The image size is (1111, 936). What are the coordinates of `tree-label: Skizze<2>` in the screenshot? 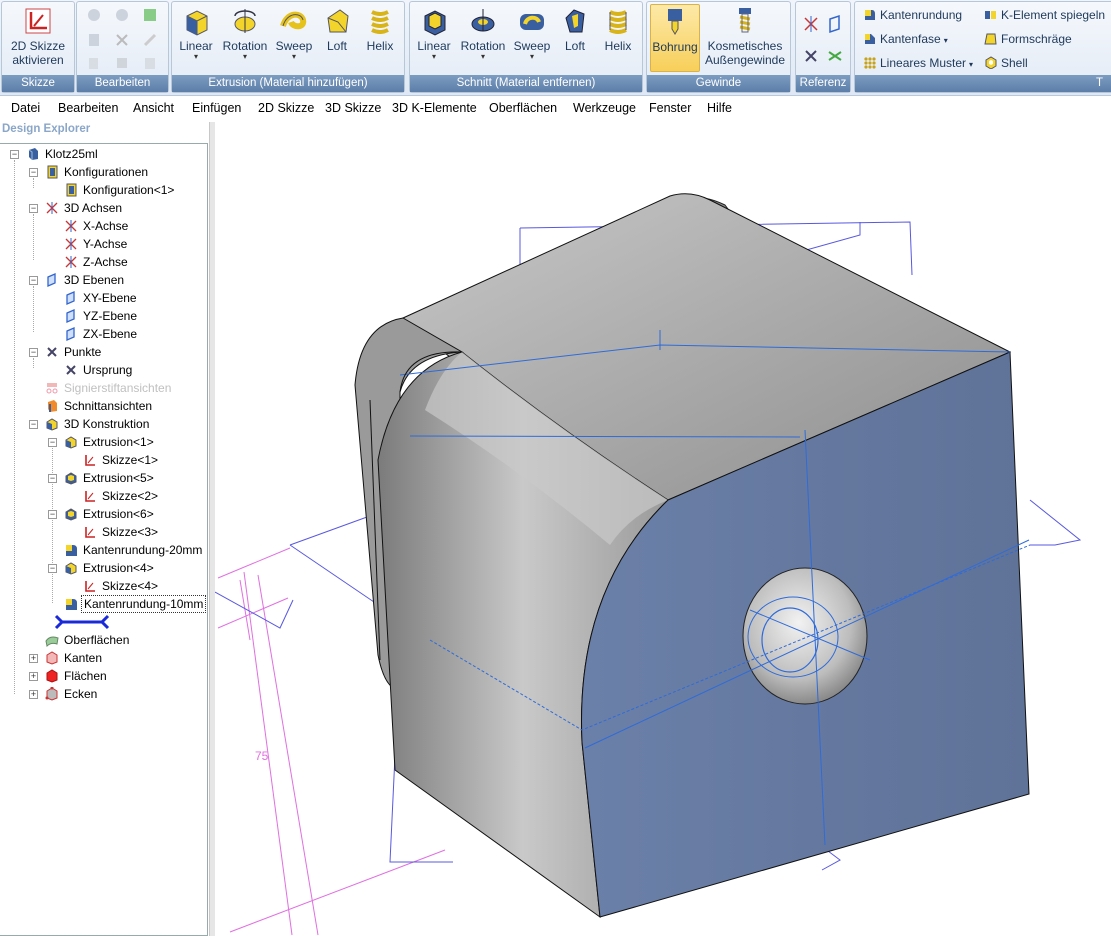 It's located at (130, 496).